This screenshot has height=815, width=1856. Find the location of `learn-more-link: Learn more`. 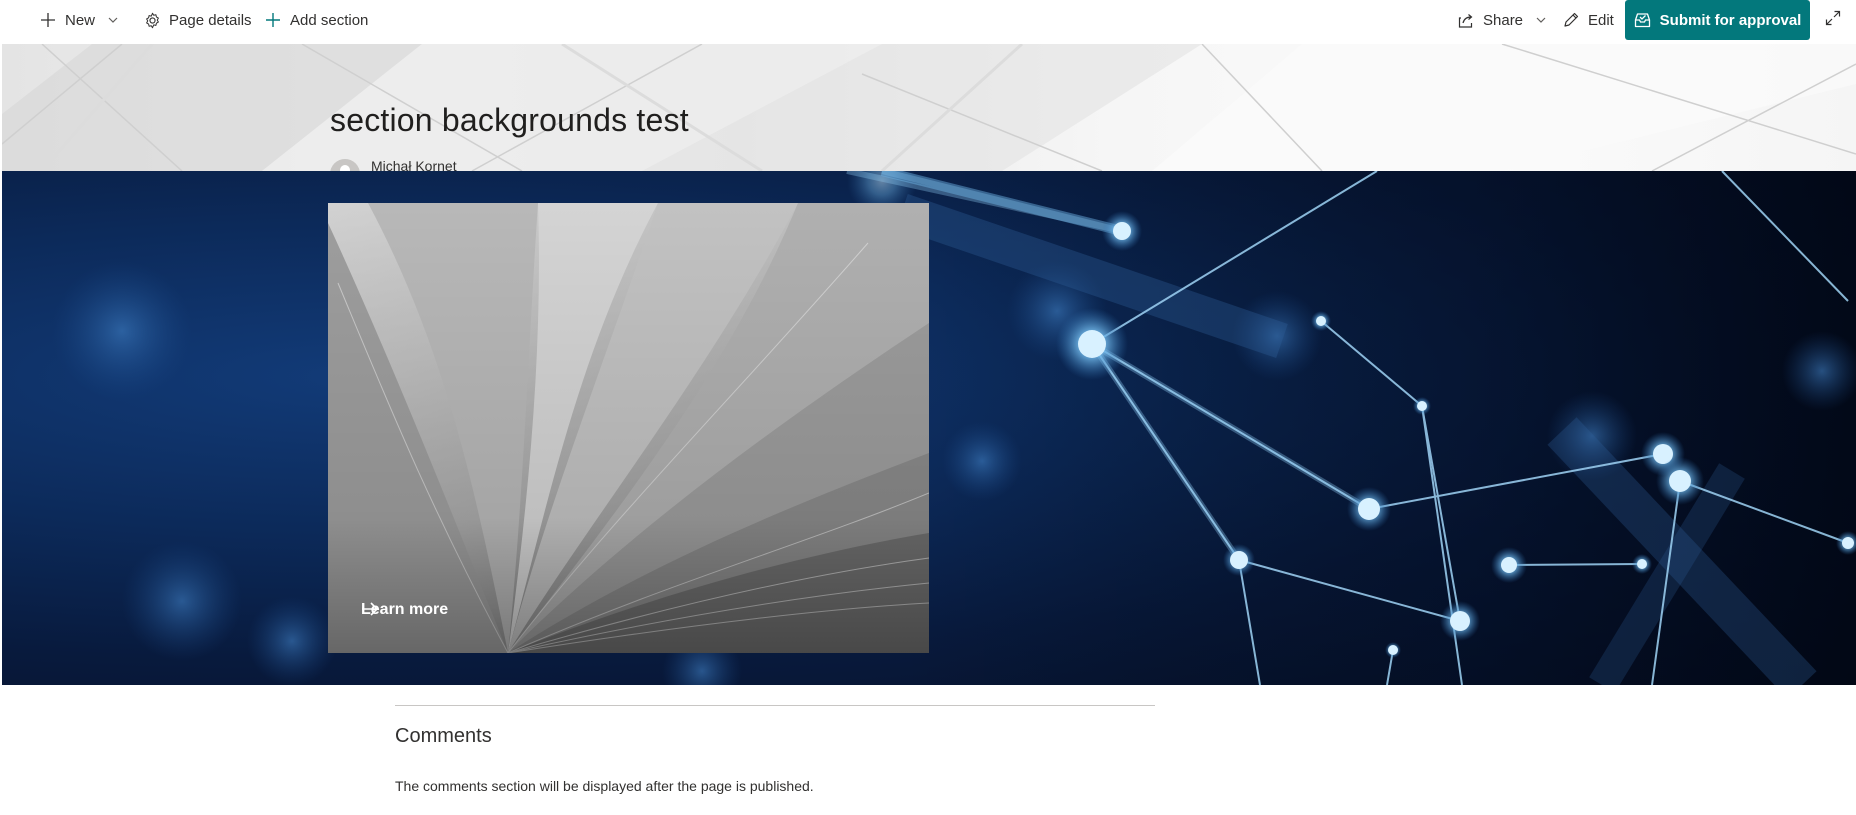

learn-more-link: Learn more is located at coordinates (407, 610).